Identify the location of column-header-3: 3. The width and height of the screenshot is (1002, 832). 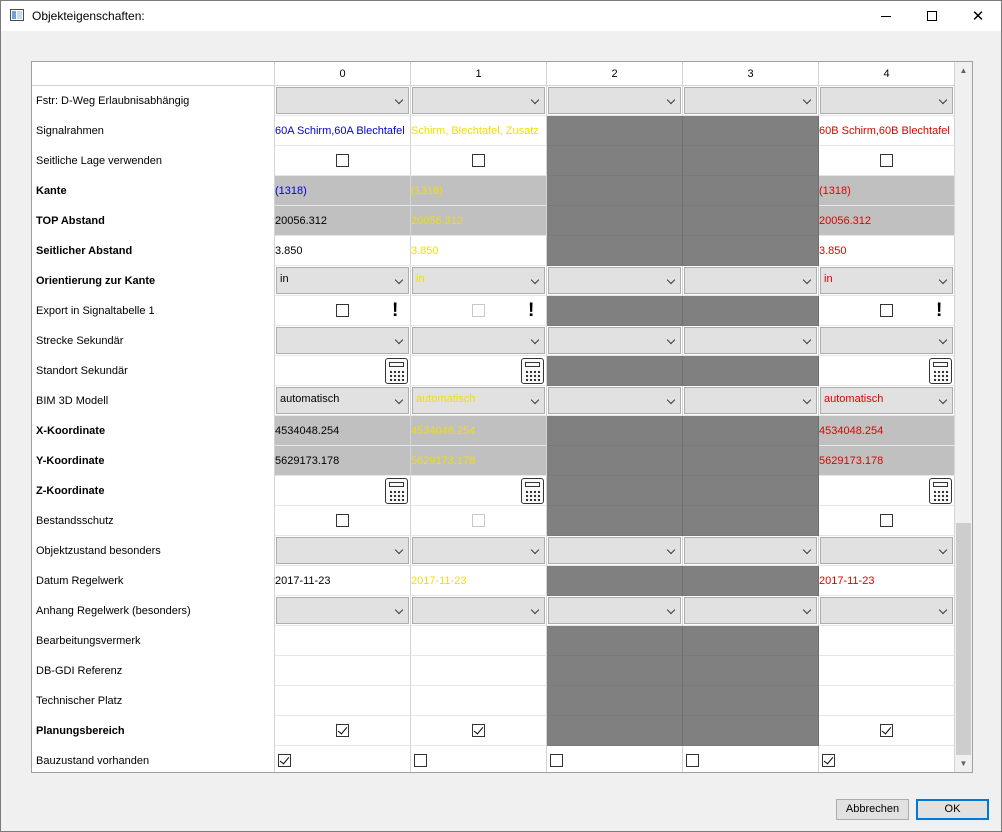
(751, 74).